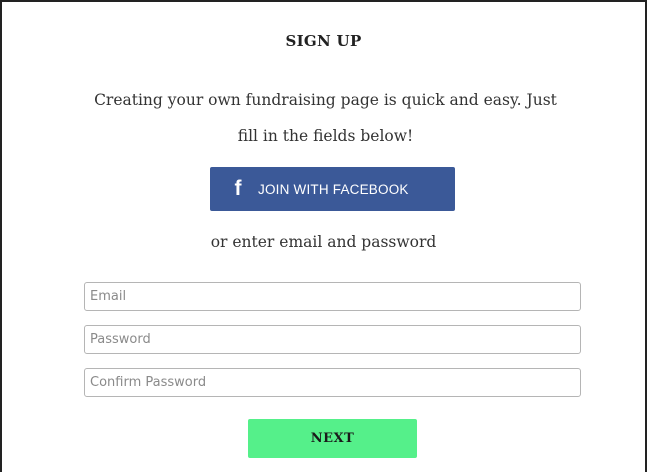 Image resolution: width=647 pixels, height=472 pixels. I want to click on or-text: or enter email and password, so click(323, 242).